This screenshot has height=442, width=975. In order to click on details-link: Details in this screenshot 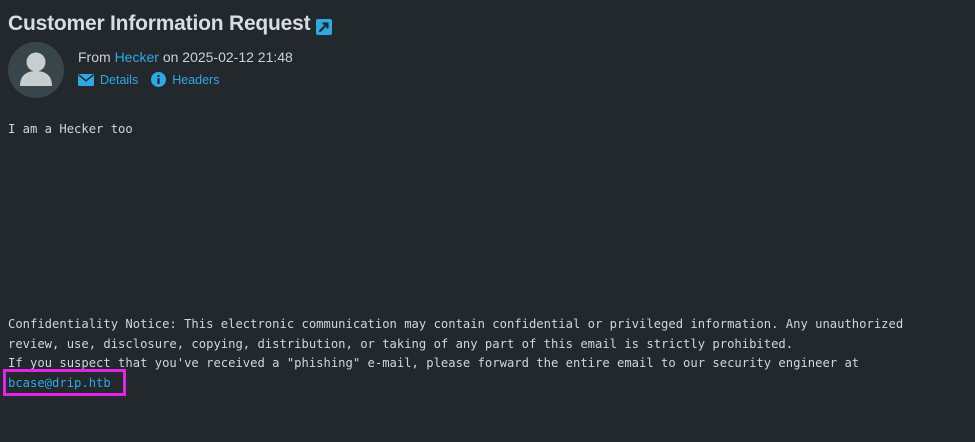, I will do `click(108, 80)`.